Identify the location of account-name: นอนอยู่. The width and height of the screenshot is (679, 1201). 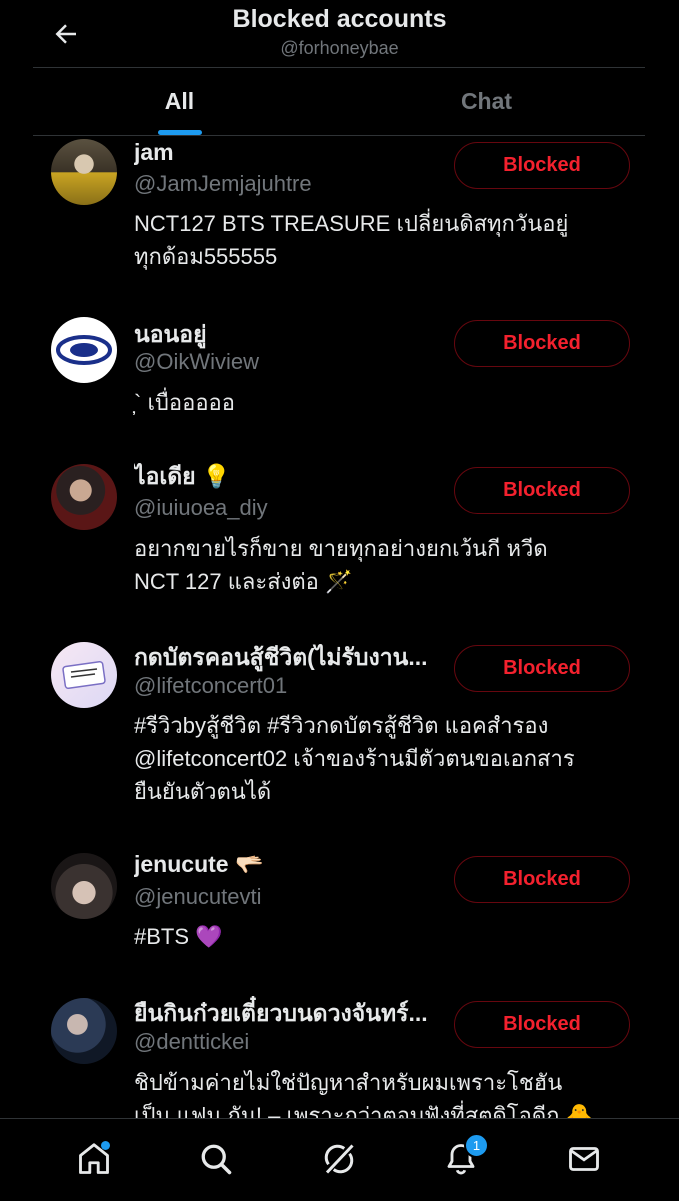
(170, 335).